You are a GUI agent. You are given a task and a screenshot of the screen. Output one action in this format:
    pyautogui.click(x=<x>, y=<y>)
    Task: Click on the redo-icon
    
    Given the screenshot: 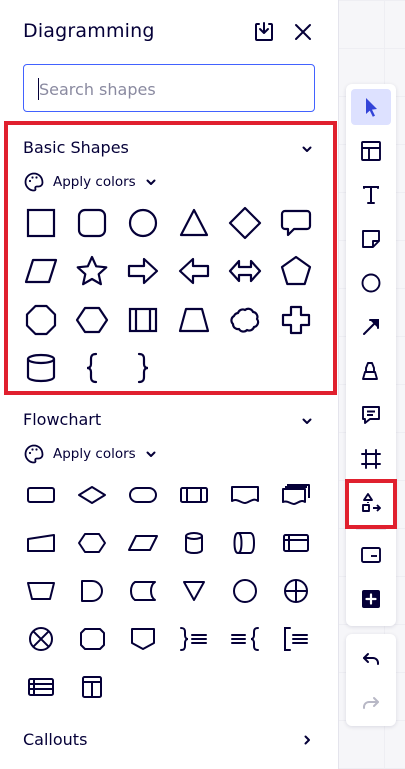 What is the action you would take?
    pyautogui.click(x=371, y=703)
    